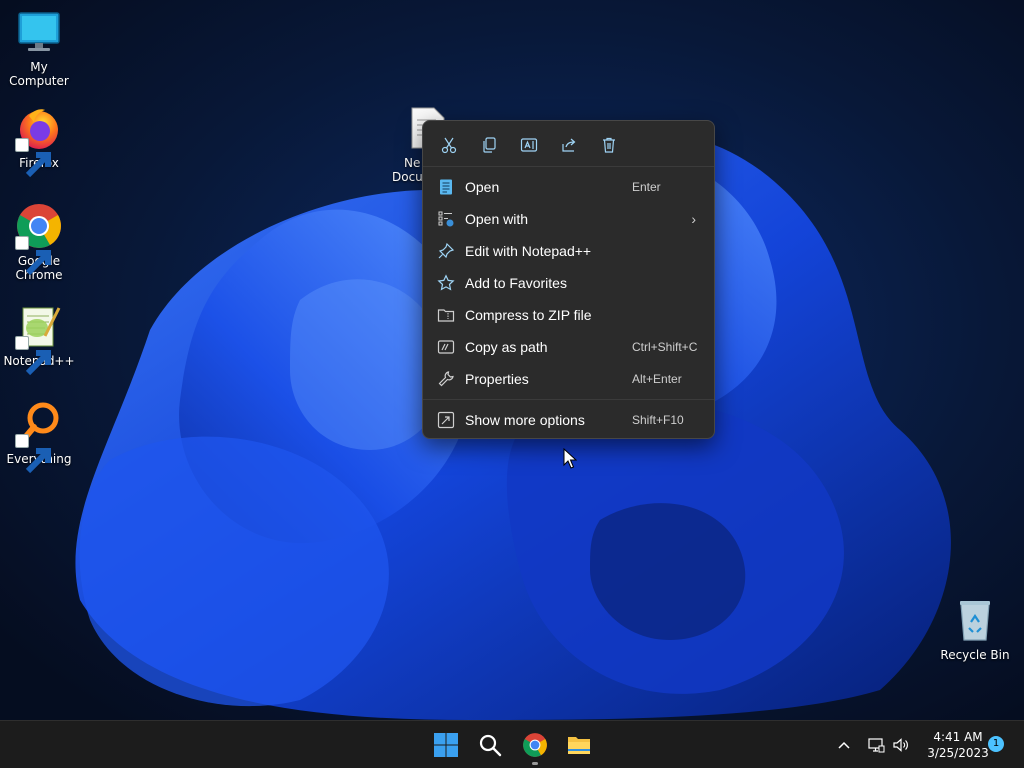 This screenshot has width=1024, height=768. I want to click on share-button, so click(569, 145).